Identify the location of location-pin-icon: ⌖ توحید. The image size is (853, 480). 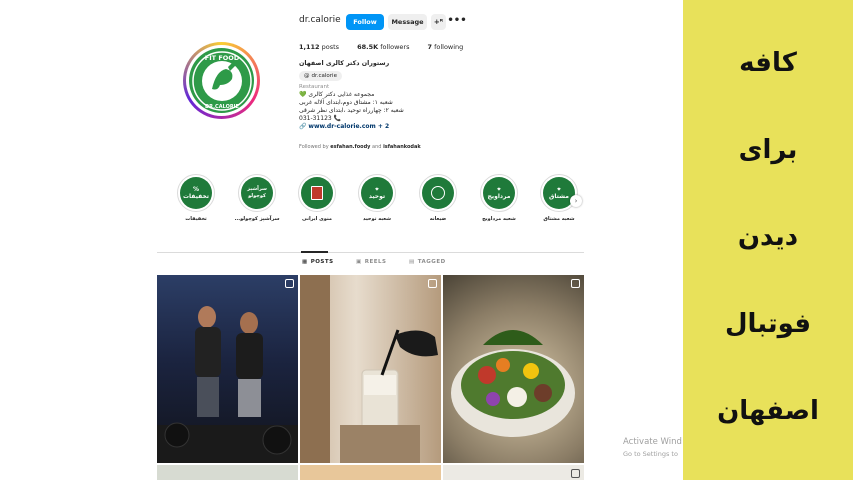
(377, 193).